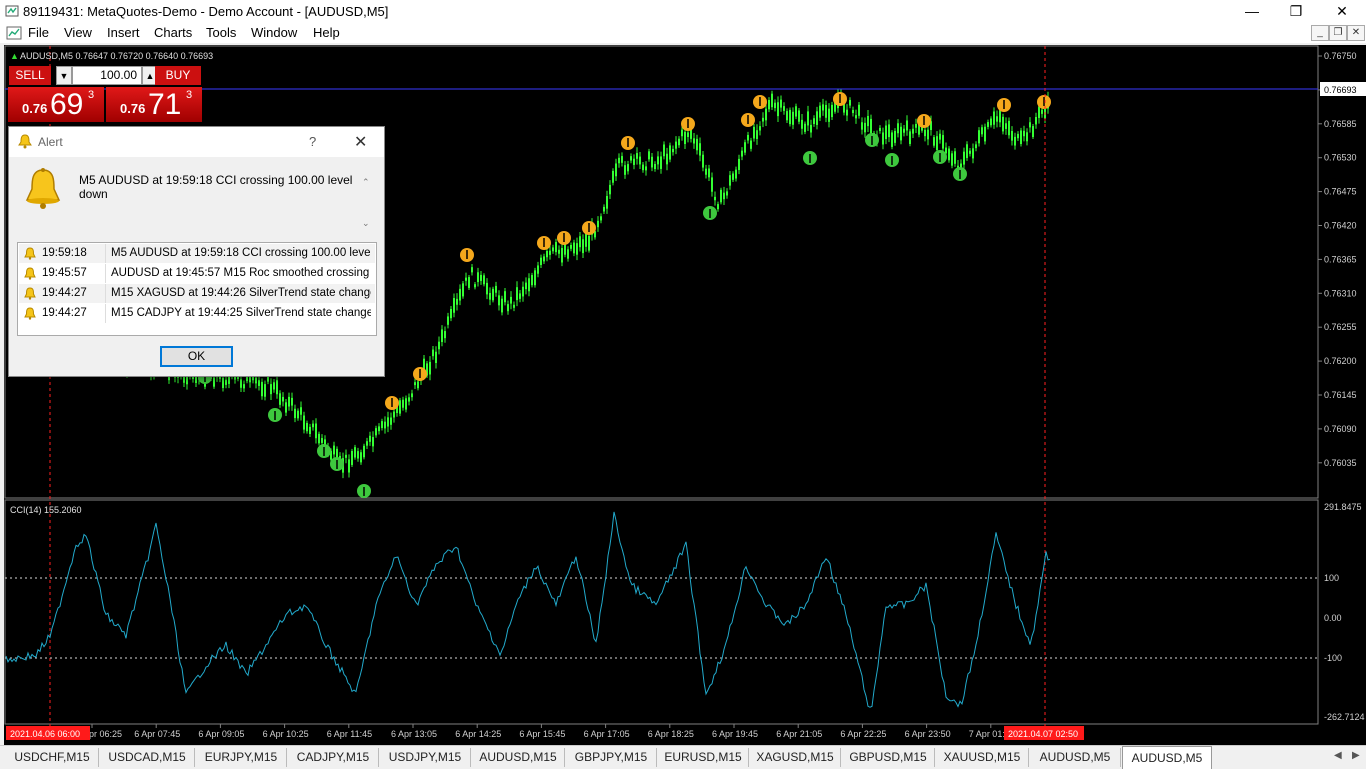 This screenshot has height=769, width=1366. I want to click on tab-eurusd-m15: EURUSD,M15, so click(703, 757).